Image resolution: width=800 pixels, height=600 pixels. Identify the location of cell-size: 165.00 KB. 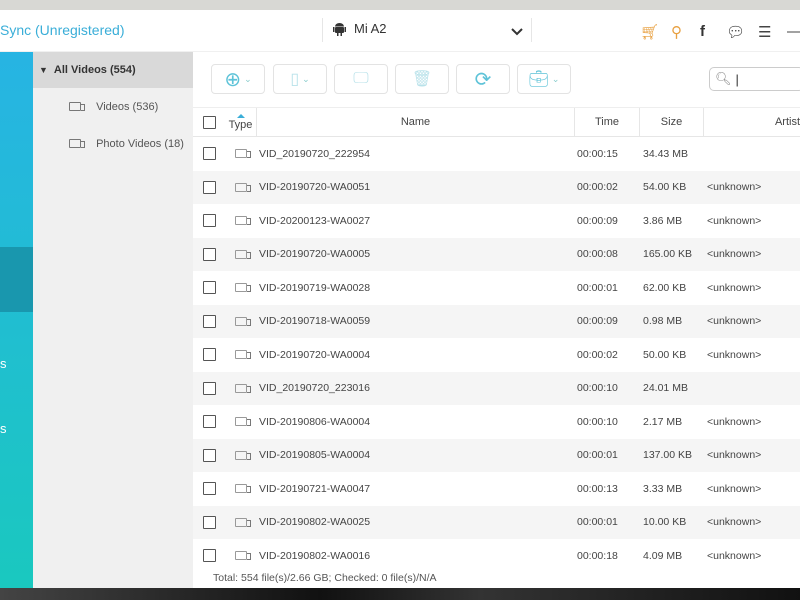
(668, 254).